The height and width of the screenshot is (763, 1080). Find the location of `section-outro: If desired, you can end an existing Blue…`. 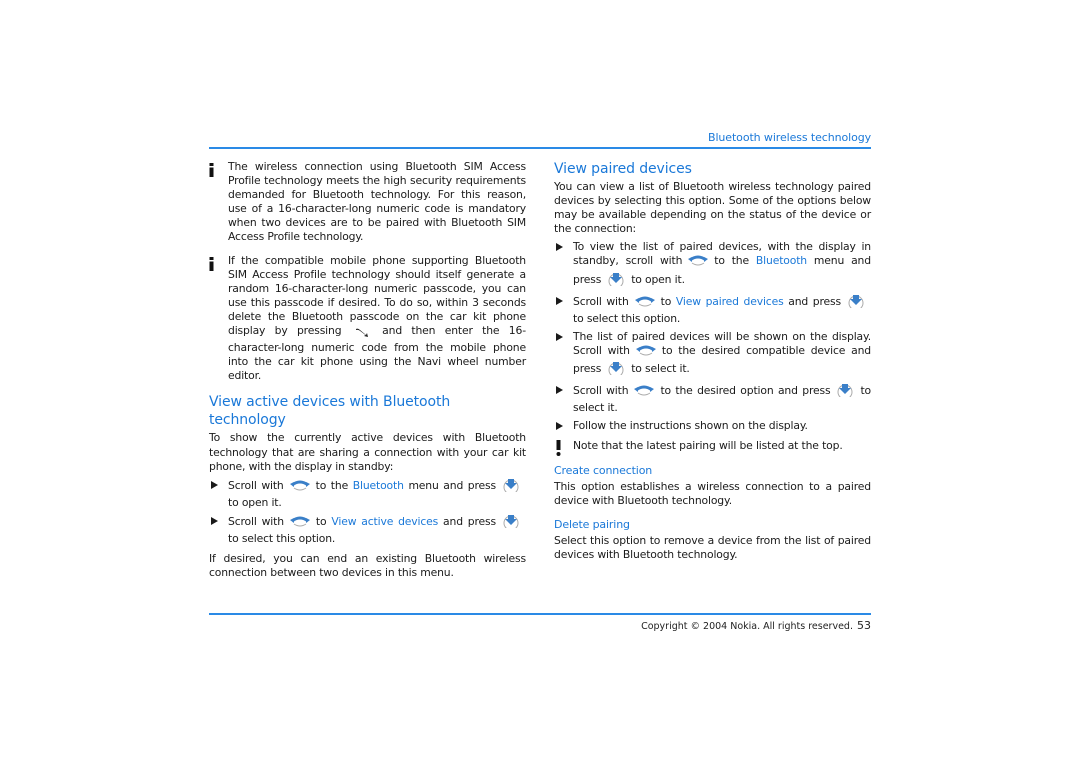

section-outro: If desired, you can end an existing Blue… is located at coordinates (367, 566).